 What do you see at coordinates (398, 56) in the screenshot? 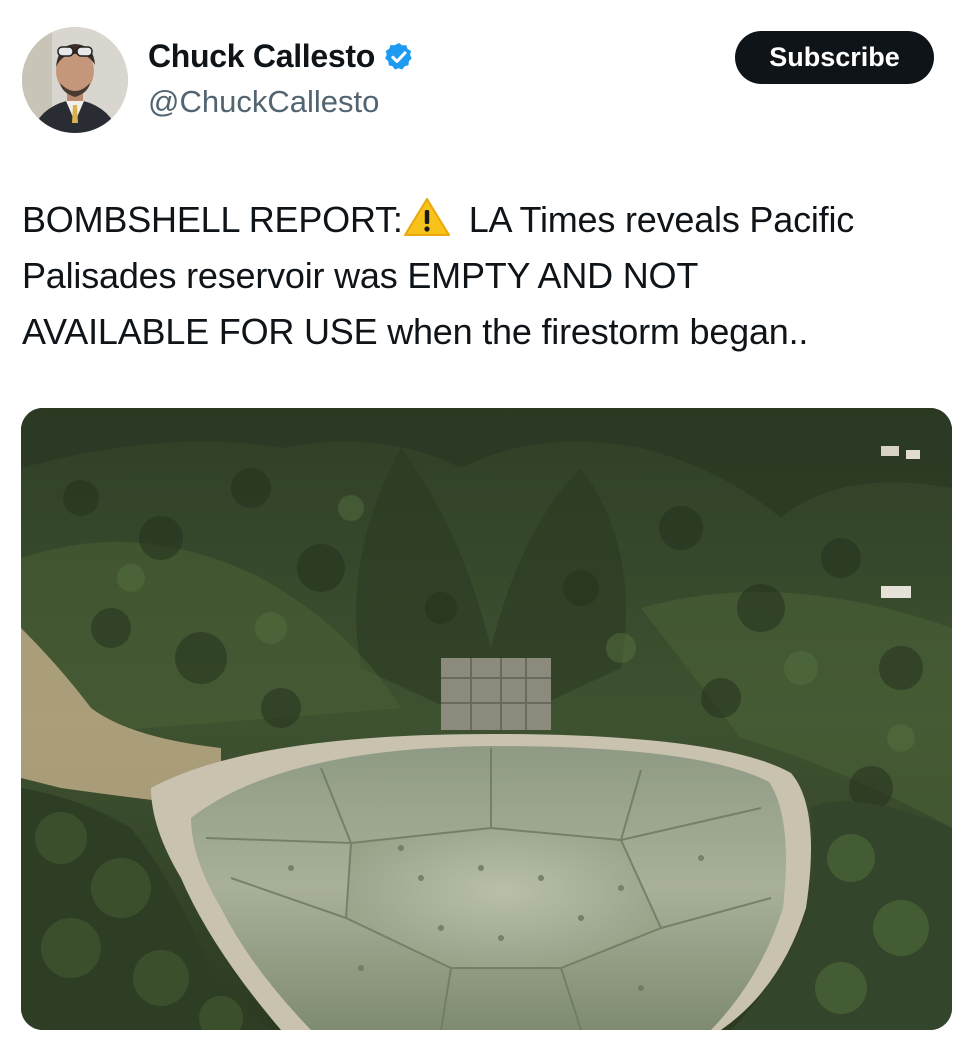
I see `verified-badge-icon` at bounding box center [398, 56].